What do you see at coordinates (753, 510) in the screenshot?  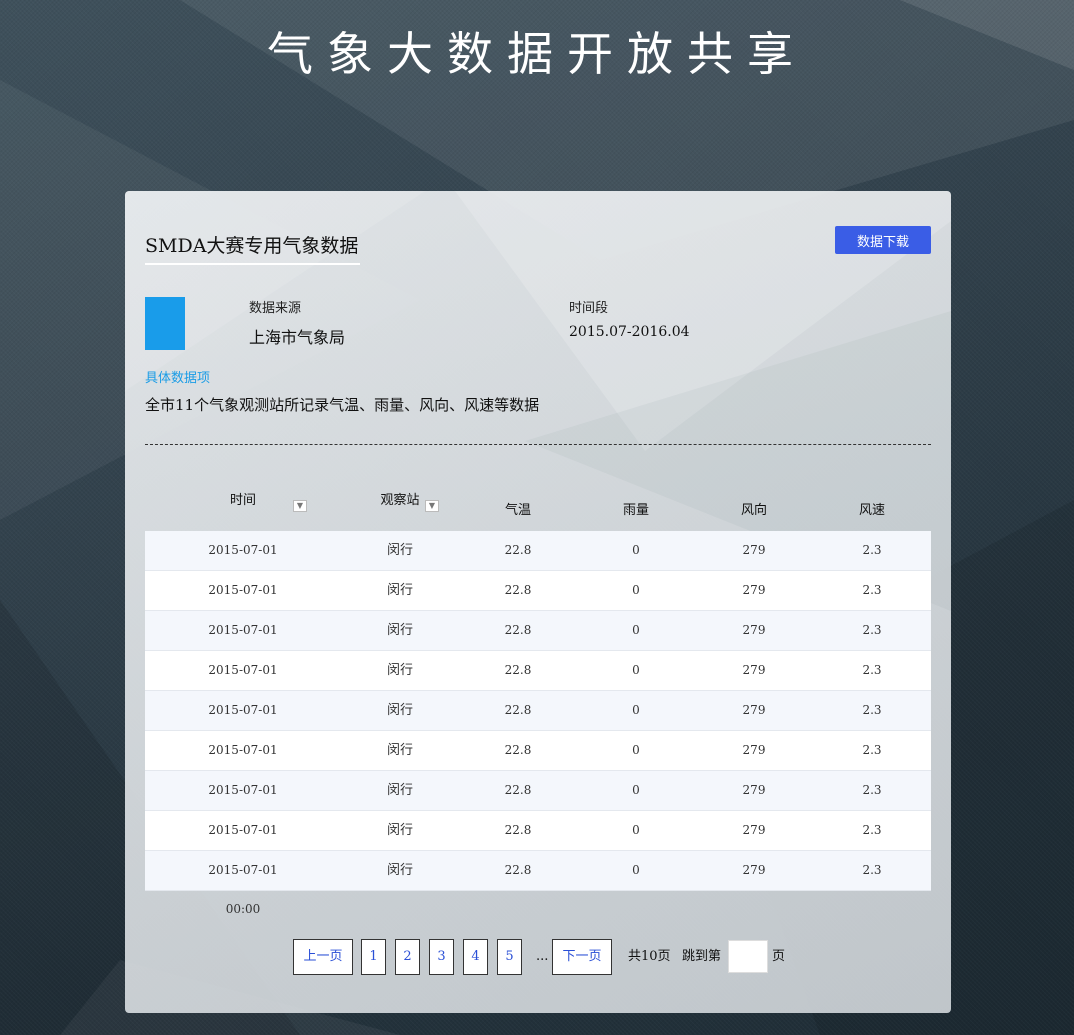 I see `header-wind-direction: 风向` at bounding box center [753, 510].